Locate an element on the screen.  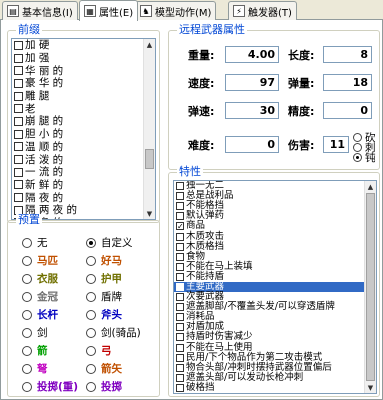
damage-type-option: 钝 is located at coordinates (364, 157).